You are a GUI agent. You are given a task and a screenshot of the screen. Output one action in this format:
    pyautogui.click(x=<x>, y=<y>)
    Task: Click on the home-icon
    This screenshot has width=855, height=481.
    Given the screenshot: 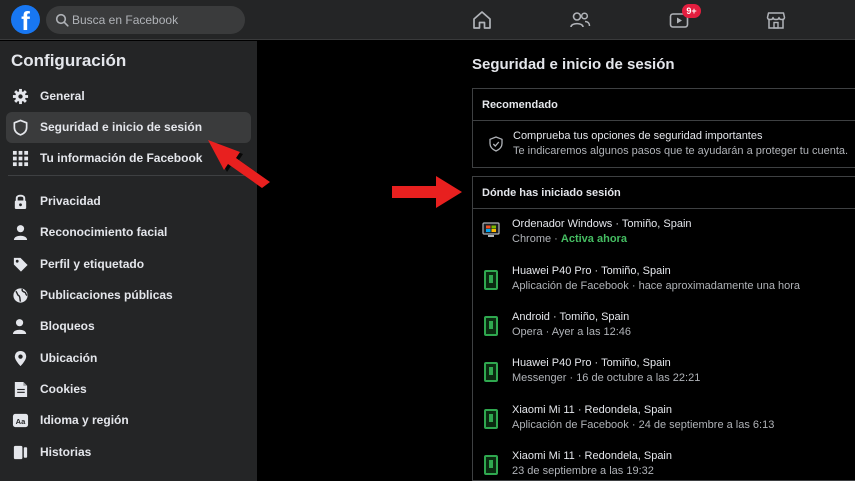 What is the action you would take?
    pyautogui.click(x=482, y=20)
    